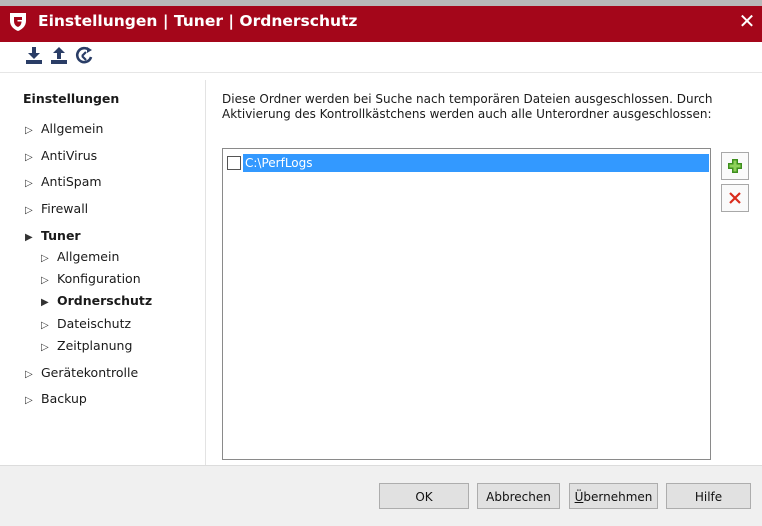 This screenshot has height=526, width=762. I want to click on sidebar-subitem-dateischutz: ▷ Dateischutz, so click(86, 323).